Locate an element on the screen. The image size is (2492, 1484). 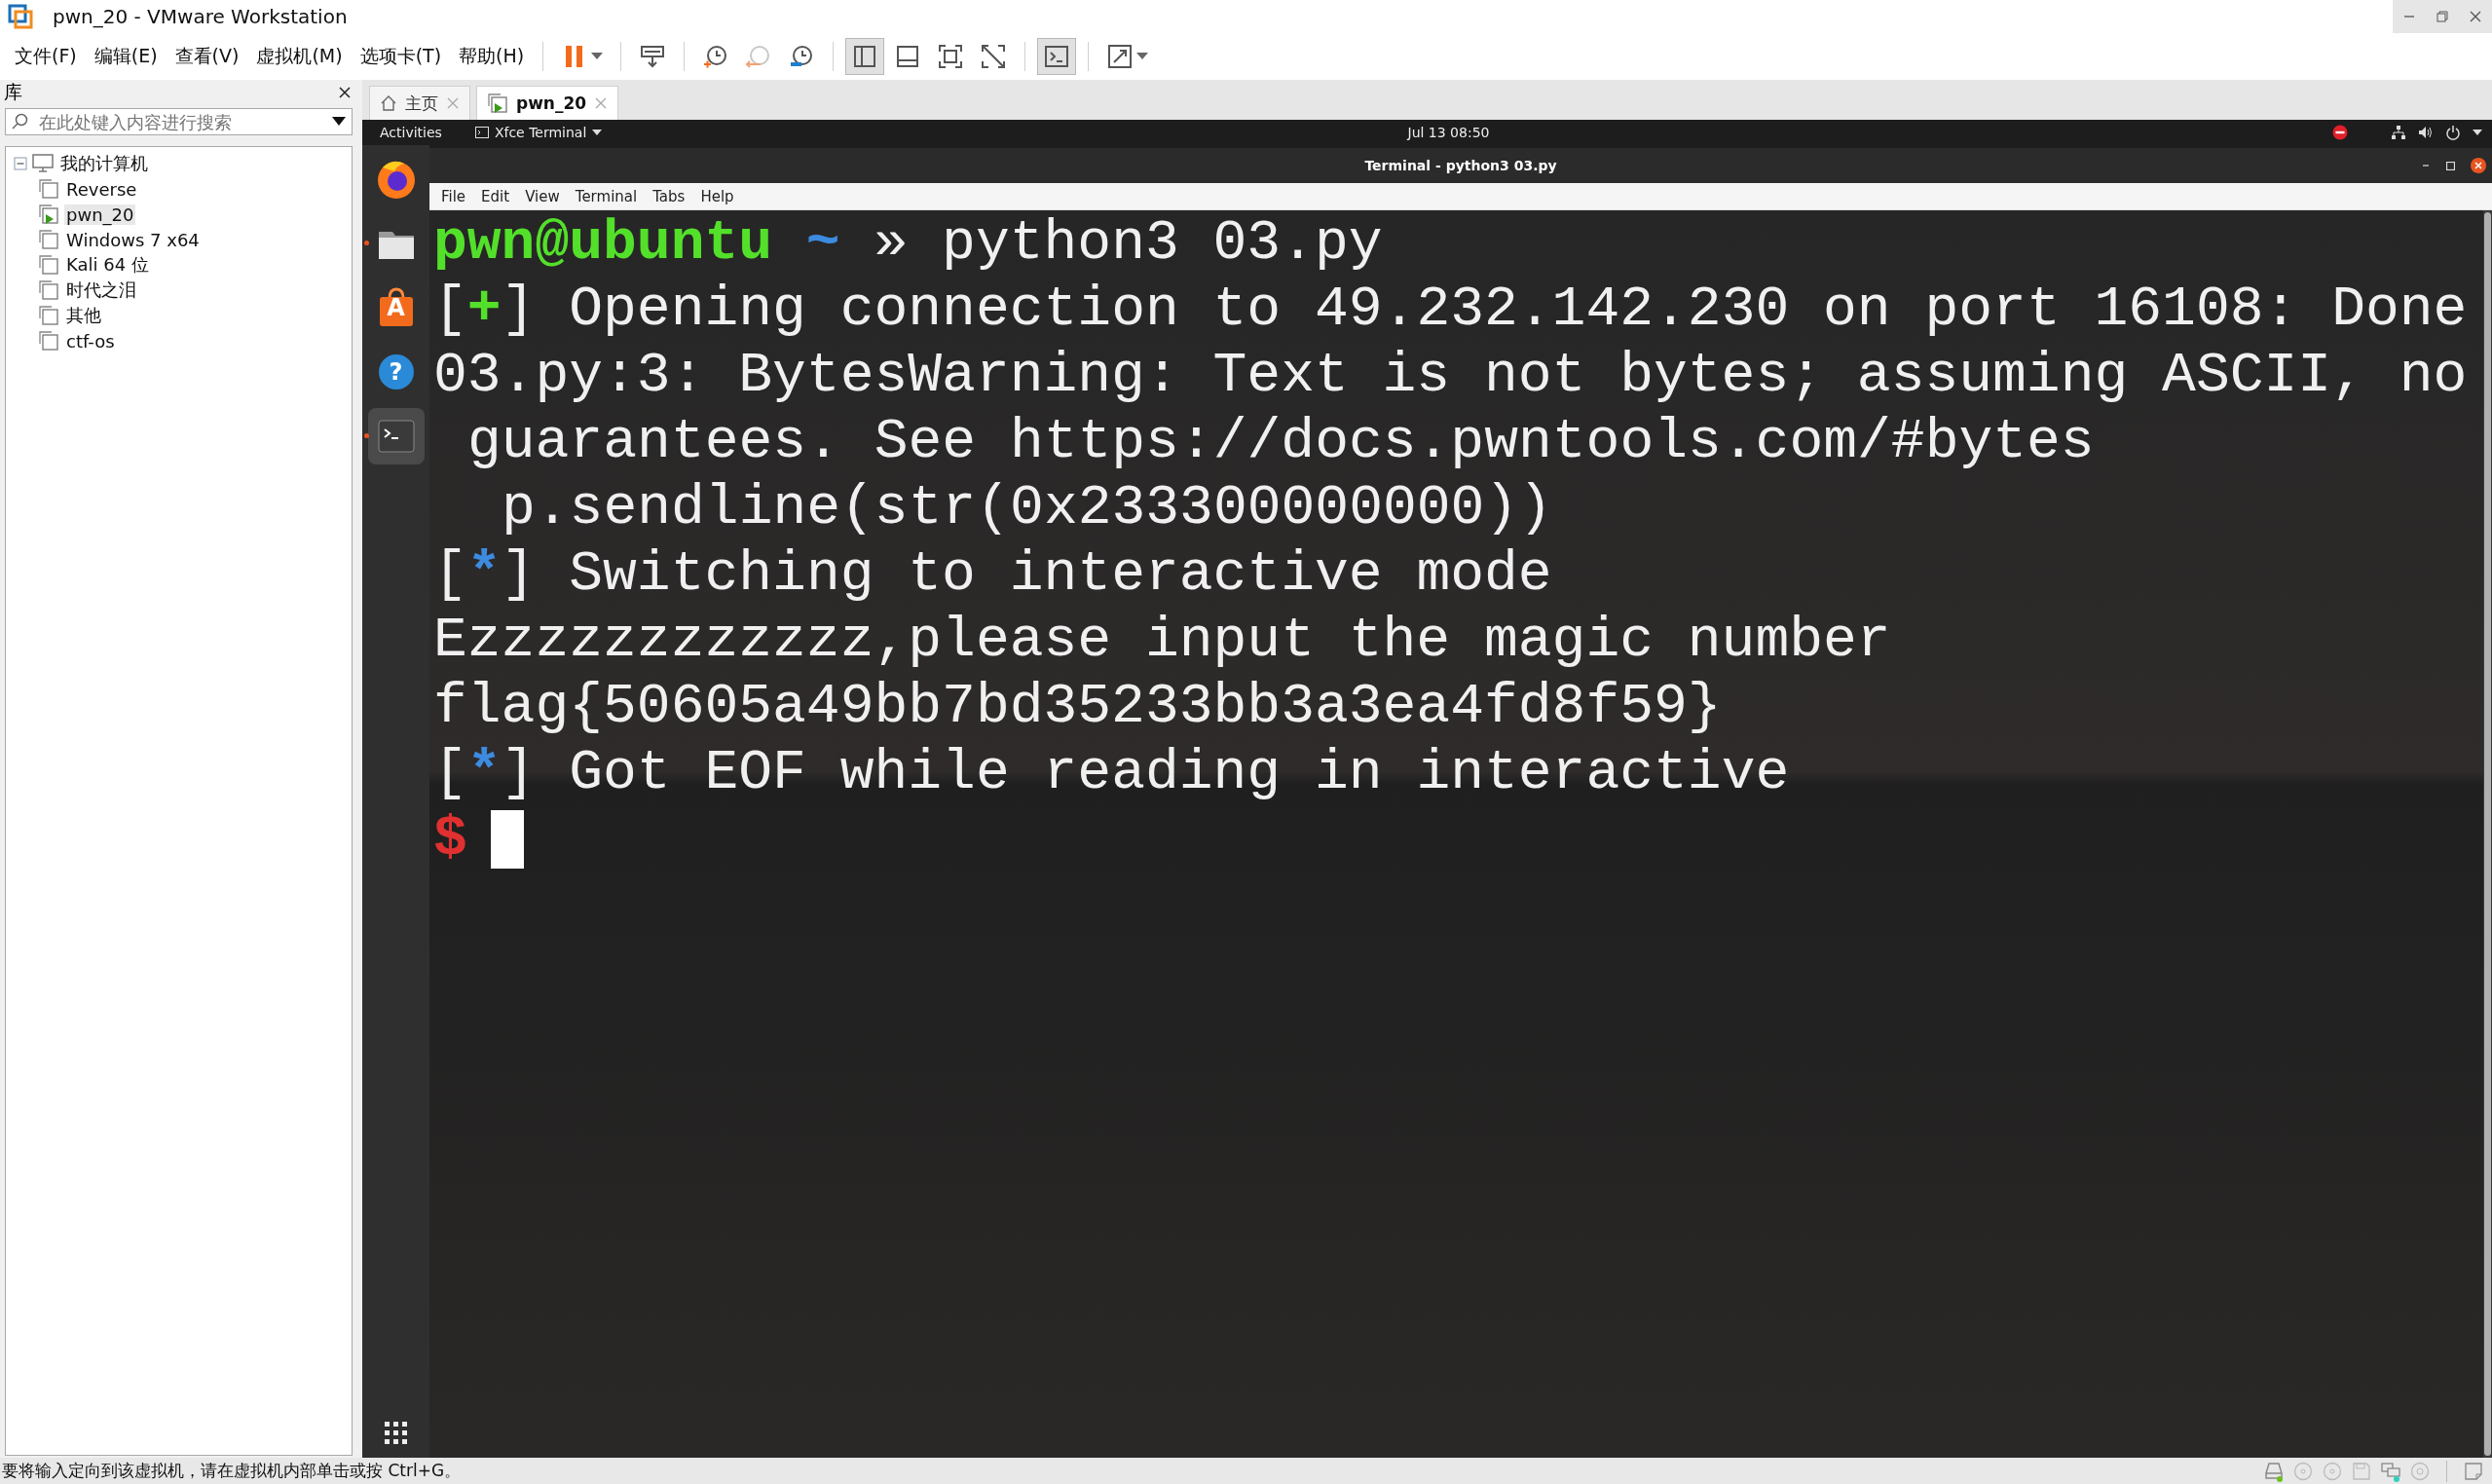
menu-item: File is located at coordinates (453, 196).